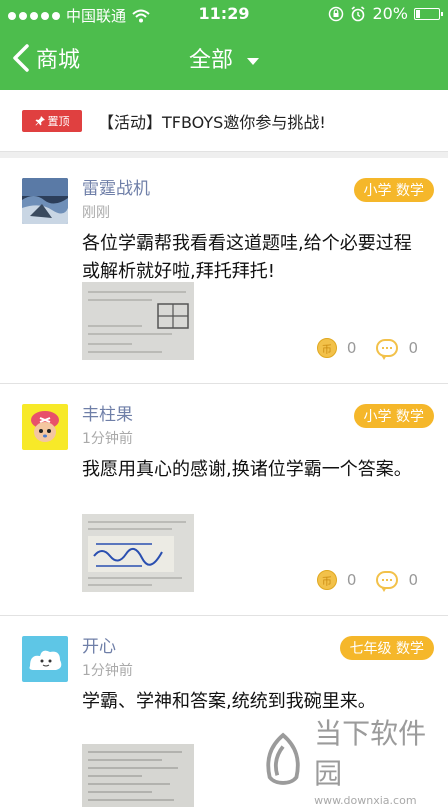 Image resolution: width=448 pixels, height=807 pixels. I want to click on post-content: 我愿用真心的感谢,换诸位学霸一个答案。, so click(247, 469).